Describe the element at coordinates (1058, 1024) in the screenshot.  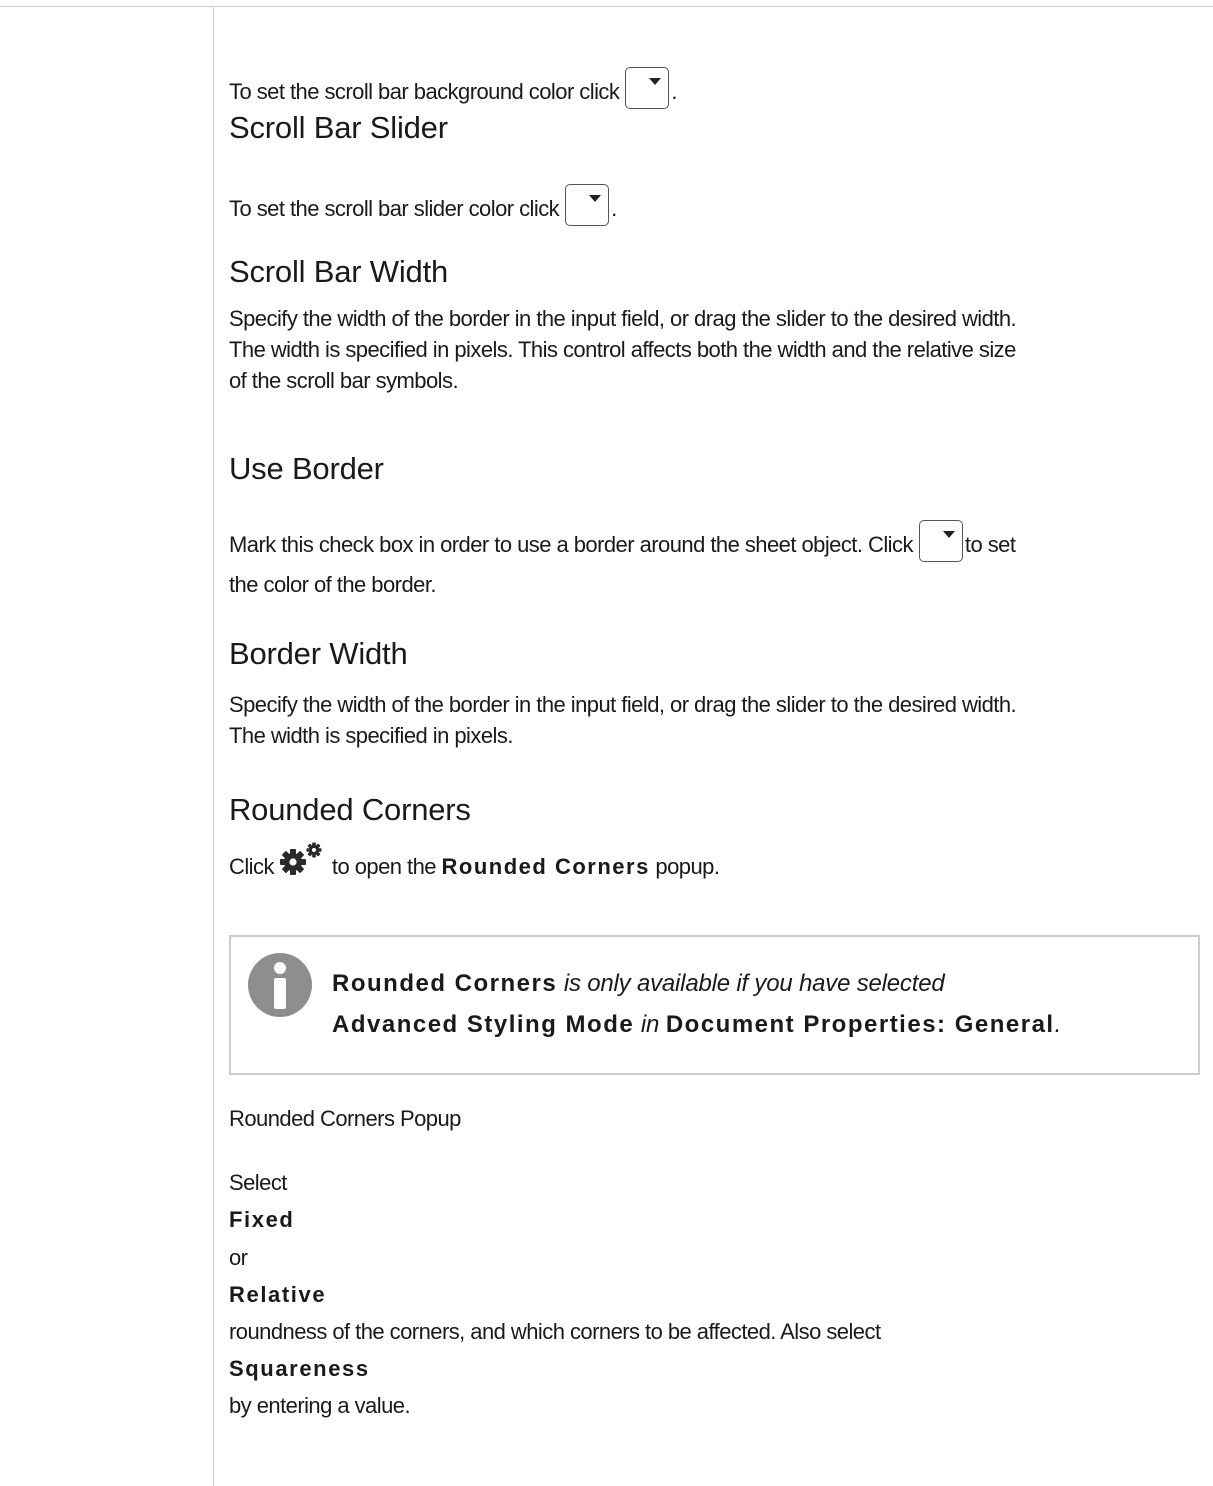
I see `note-end-period: .` at that location.